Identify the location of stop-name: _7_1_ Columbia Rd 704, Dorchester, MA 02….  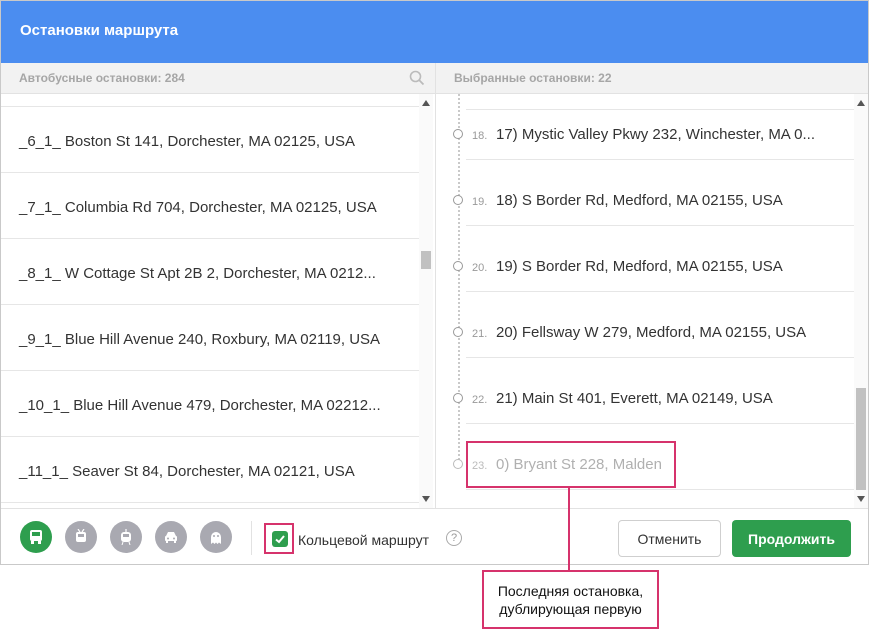
(198, 207).